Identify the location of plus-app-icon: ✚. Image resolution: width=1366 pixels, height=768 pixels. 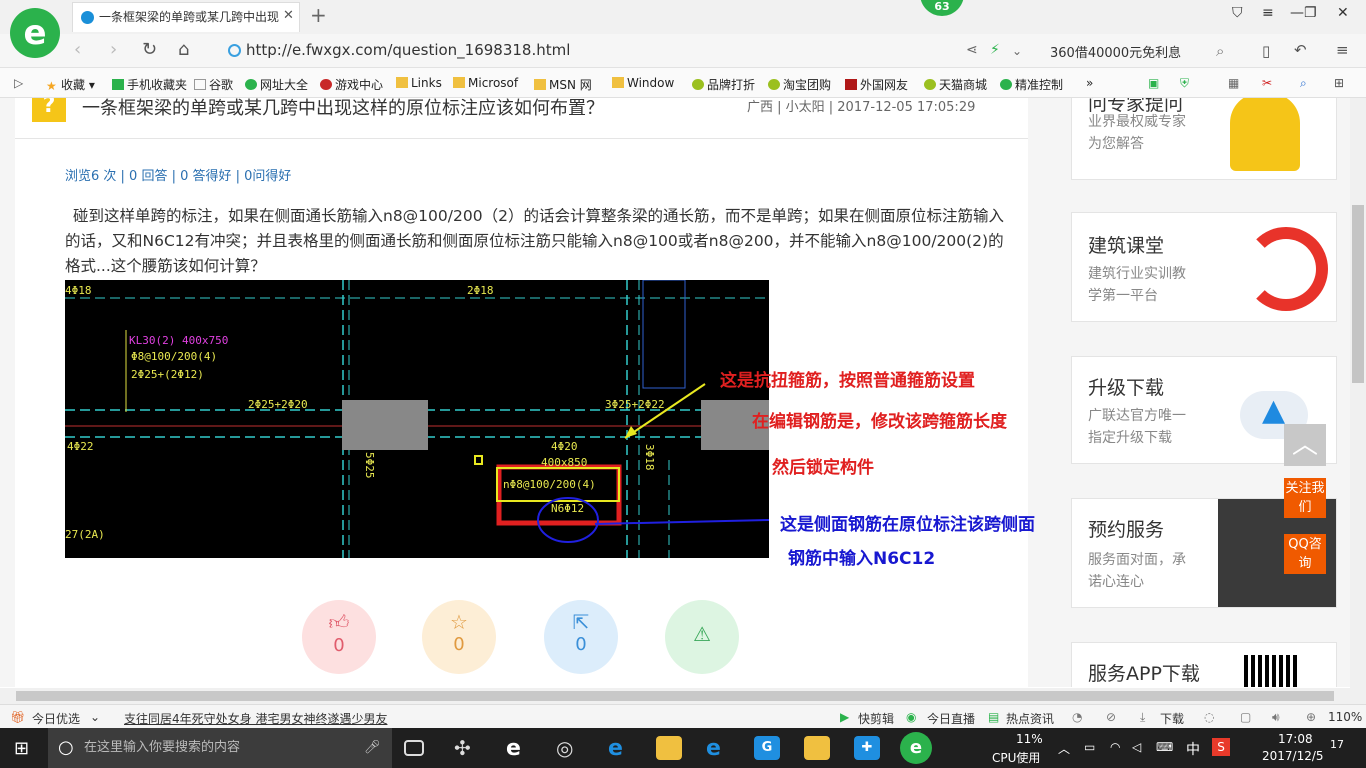
(867, 748).